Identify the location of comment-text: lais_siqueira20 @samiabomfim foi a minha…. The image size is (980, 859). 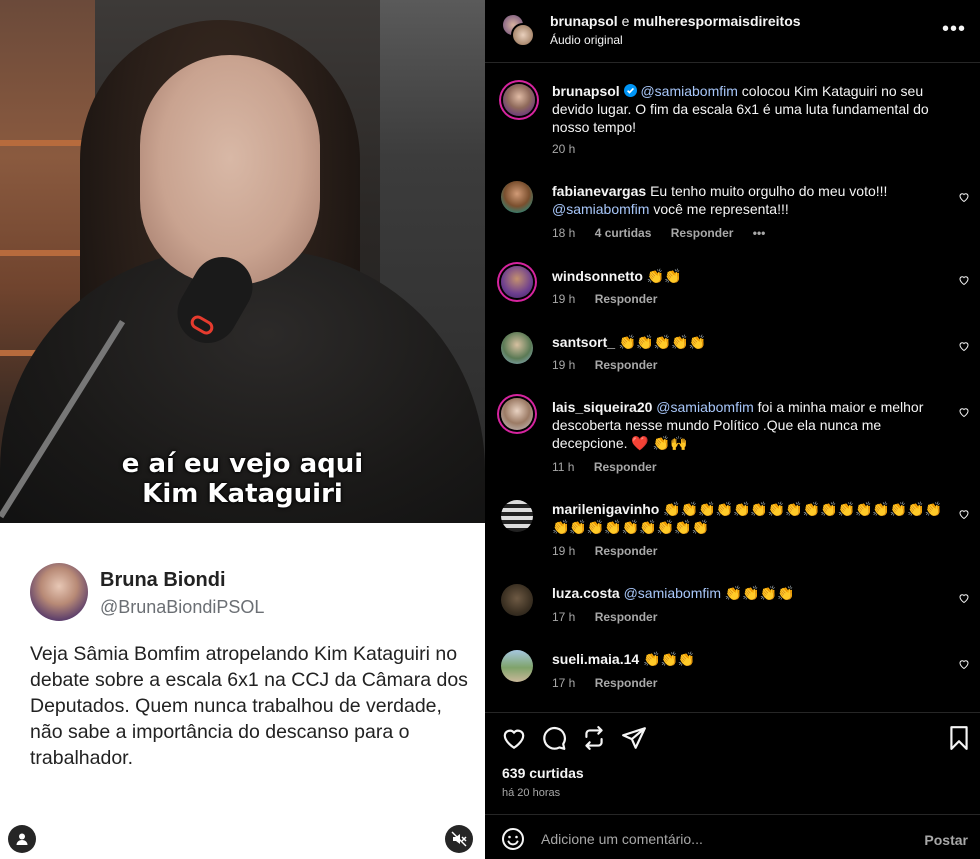
(738, 425).